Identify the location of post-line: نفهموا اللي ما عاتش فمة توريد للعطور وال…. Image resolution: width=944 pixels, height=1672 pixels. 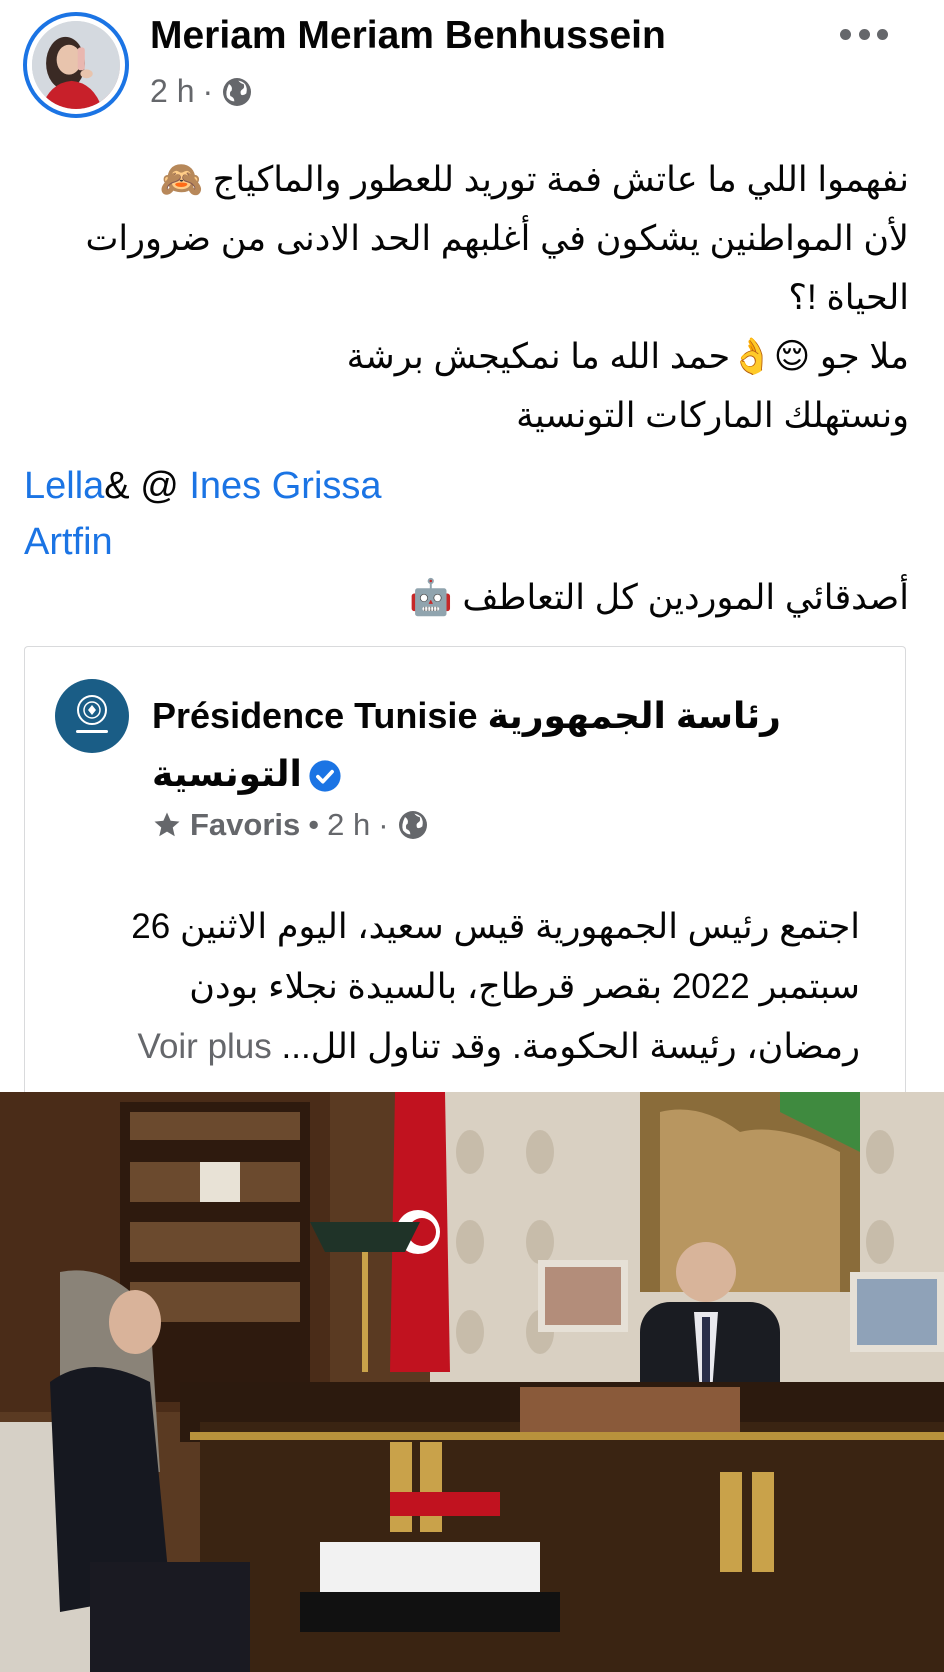
(534, 179).